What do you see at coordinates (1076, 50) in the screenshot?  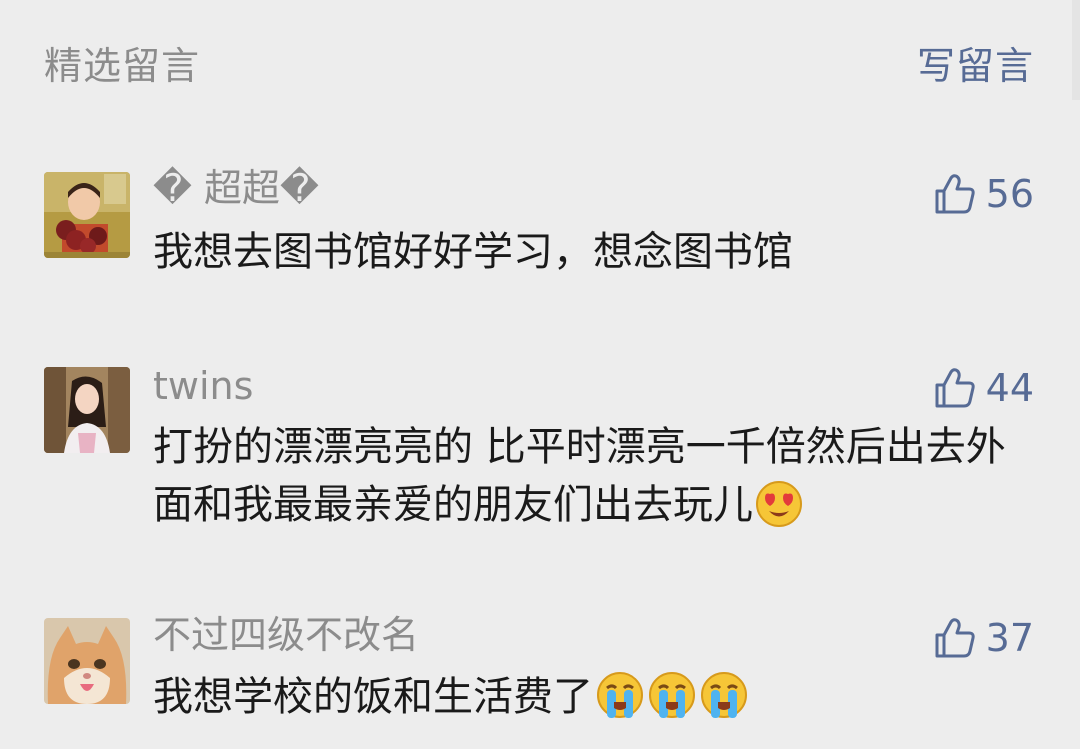 I see `scroll-edge` at bounding box center [1076, 50].